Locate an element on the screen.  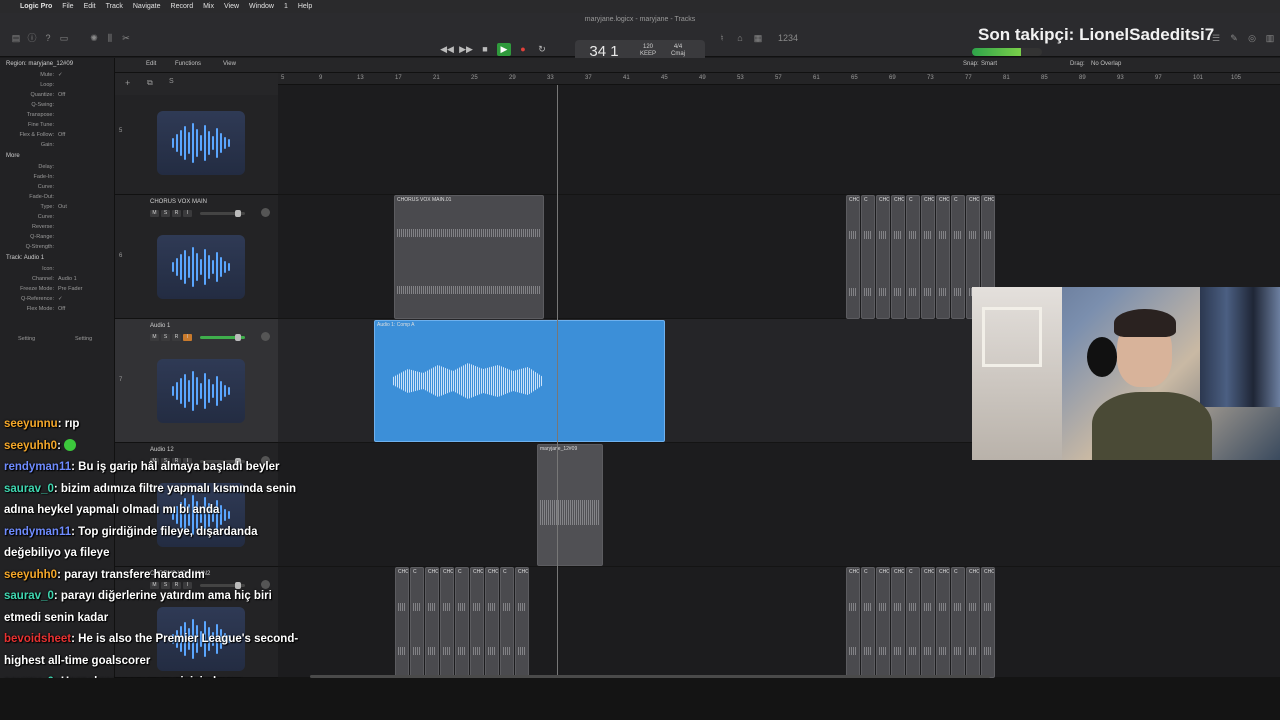
mixer-icon: ⫼ is located at coordinates (110, 38).